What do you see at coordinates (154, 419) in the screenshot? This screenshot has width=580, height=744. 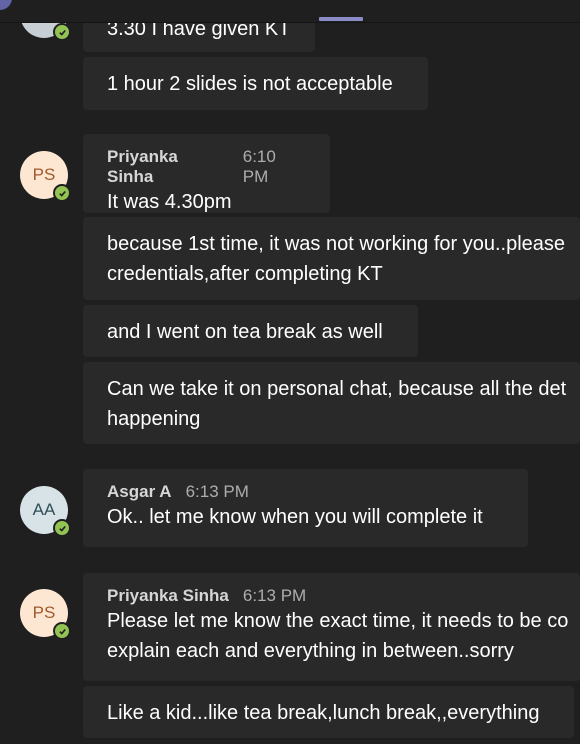 I see `message-text: happening` at bounding box center [154, 419].